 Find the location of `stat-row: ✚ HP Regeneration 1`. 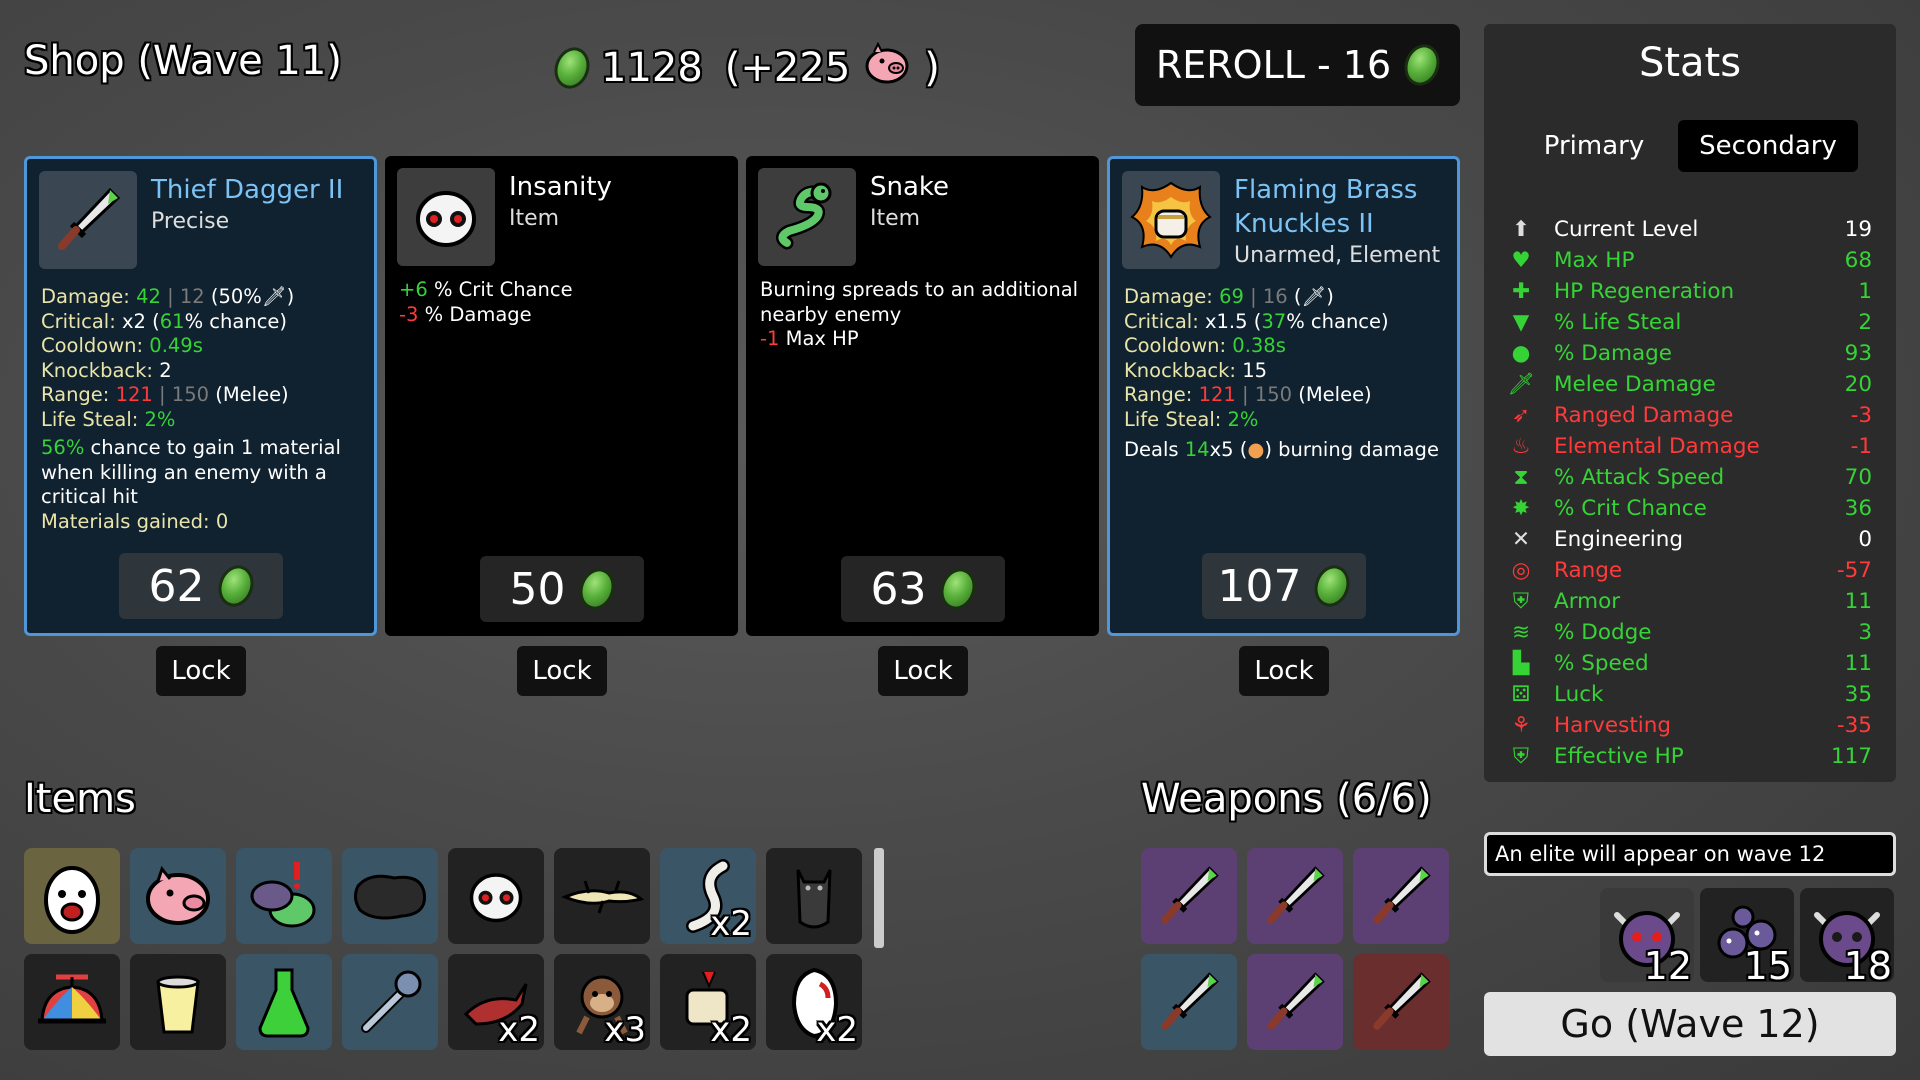

stat-row: ✚ HP Regeneration 1 is located at coordinates (1689, 291).